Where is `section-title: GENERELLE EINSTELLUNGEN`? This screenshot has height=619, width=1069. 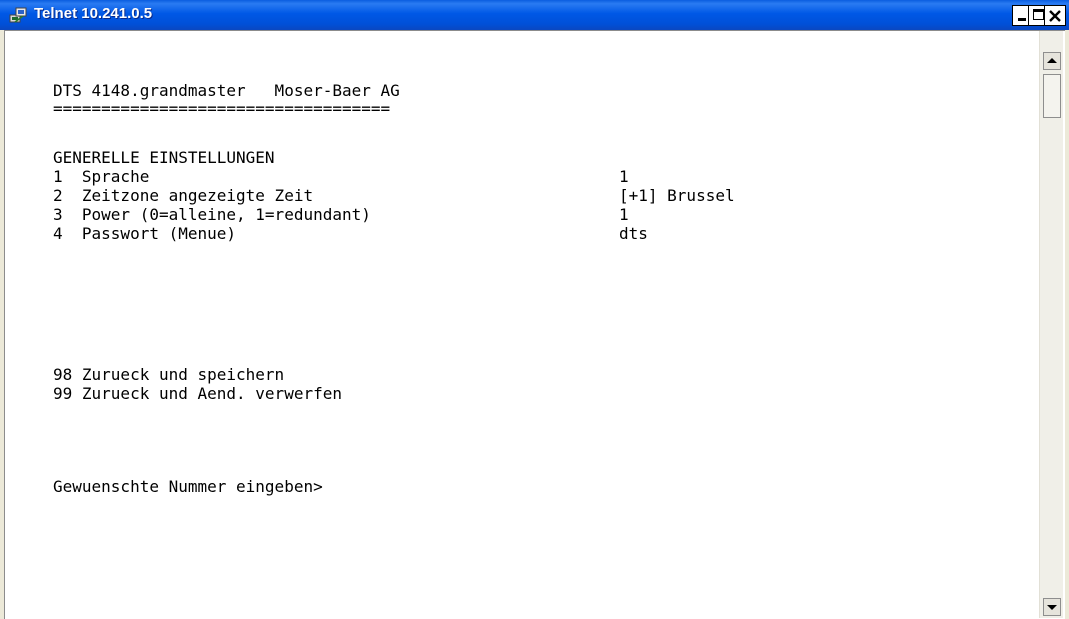 section-title: GENERELLE EINSTELLUNGEN is located at coordinates (164, 157).